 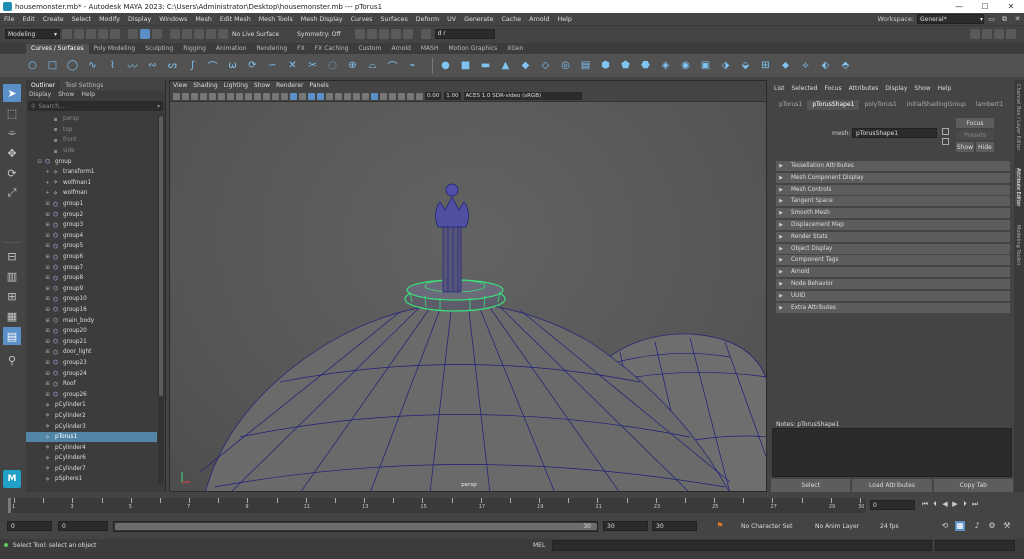 I want to click on torus-icon: ◇, so click(x=545, y=65).